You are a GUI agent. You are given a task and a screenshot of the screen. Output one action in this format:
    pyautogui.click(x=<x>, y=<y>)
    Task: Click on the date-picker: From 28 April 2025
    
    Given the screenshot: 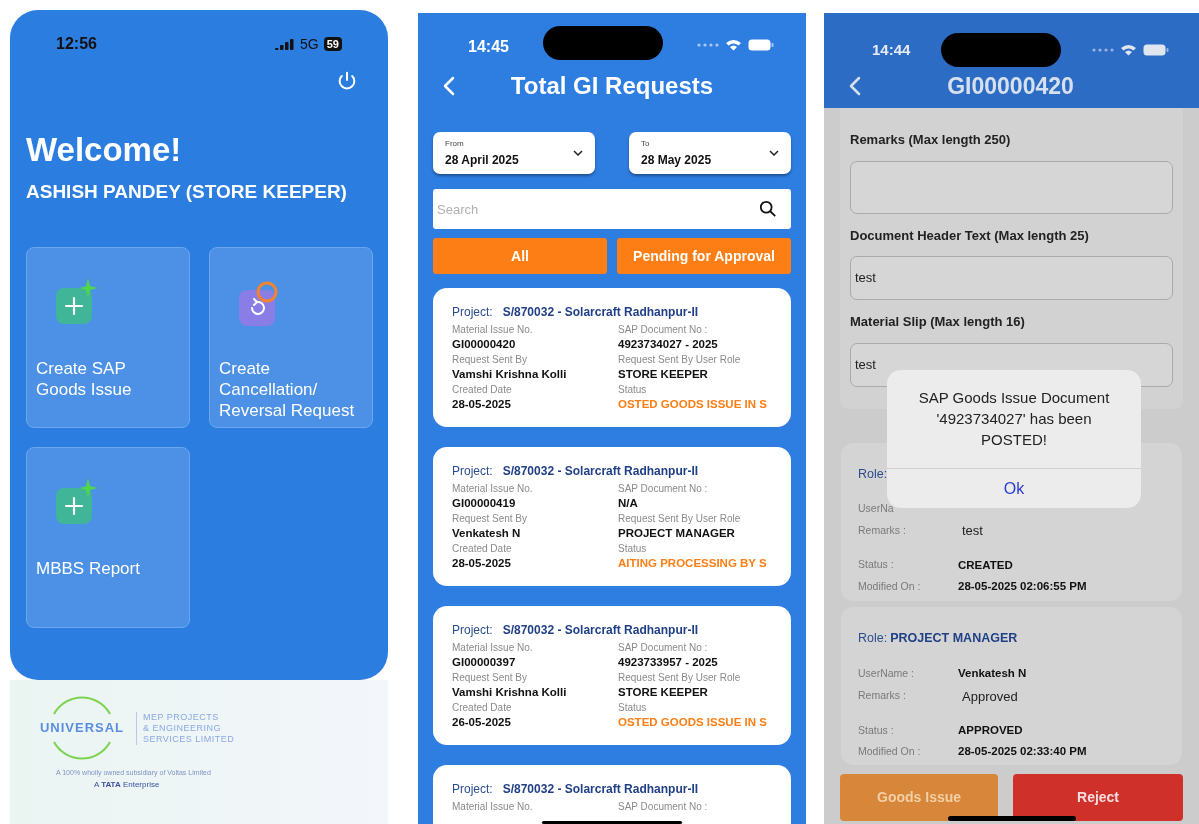 What is the action you would take?
    pyautogui.click(x=514, y=153)
    